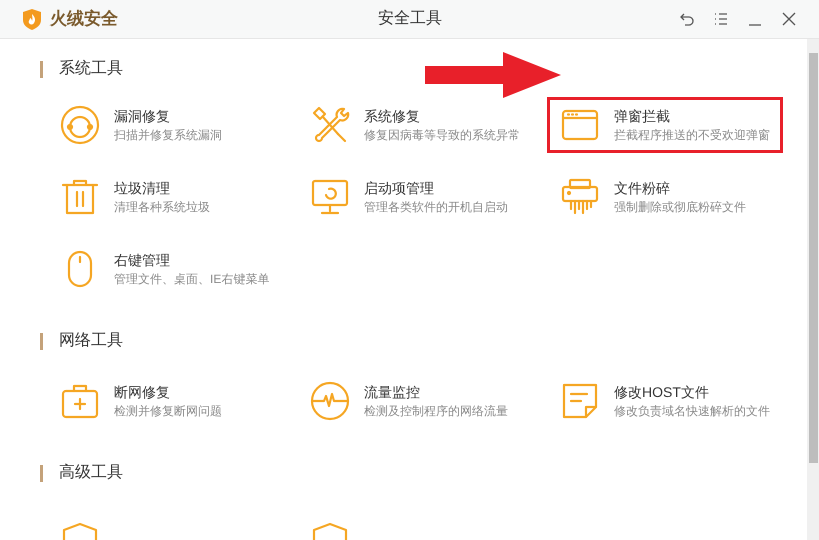 This screenshot has width=819, height=540. What do you see at coordinates (80, 125) in the screenshot?
I see `circle-headset-icon` at bounding box center [80, 125].